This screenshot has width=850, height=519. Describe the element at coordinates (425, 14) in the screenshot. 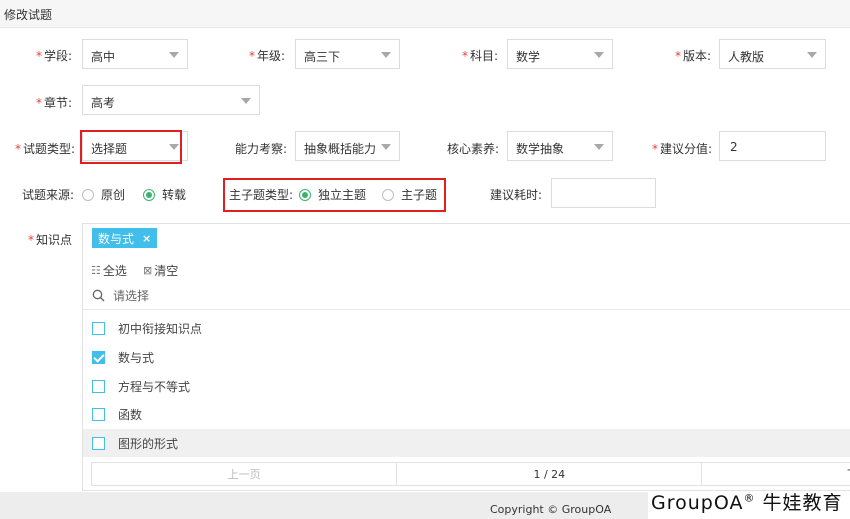

I see `title-bar: 修改试题` at that location.